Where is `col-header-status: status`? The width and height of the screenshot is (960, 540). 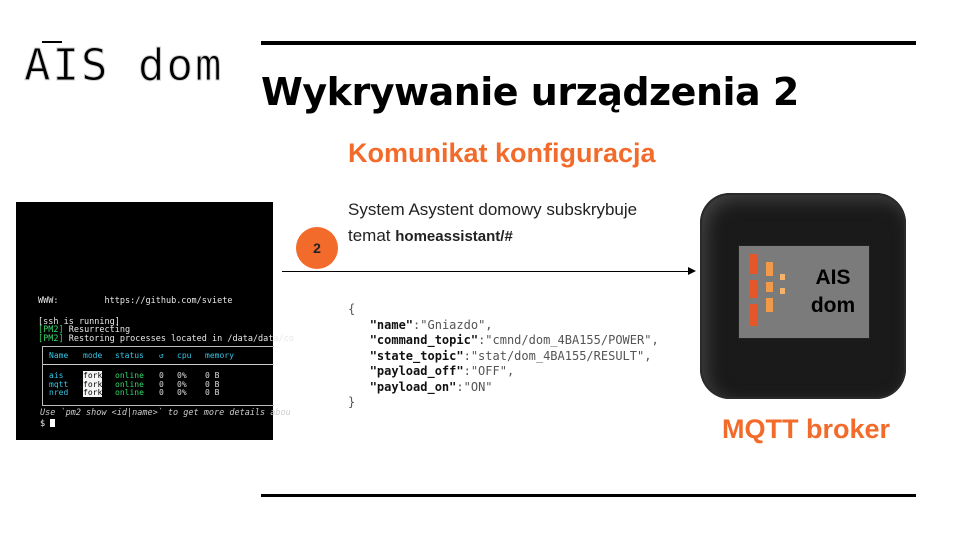
col-header-status: status is located at coordinates (129, 355).